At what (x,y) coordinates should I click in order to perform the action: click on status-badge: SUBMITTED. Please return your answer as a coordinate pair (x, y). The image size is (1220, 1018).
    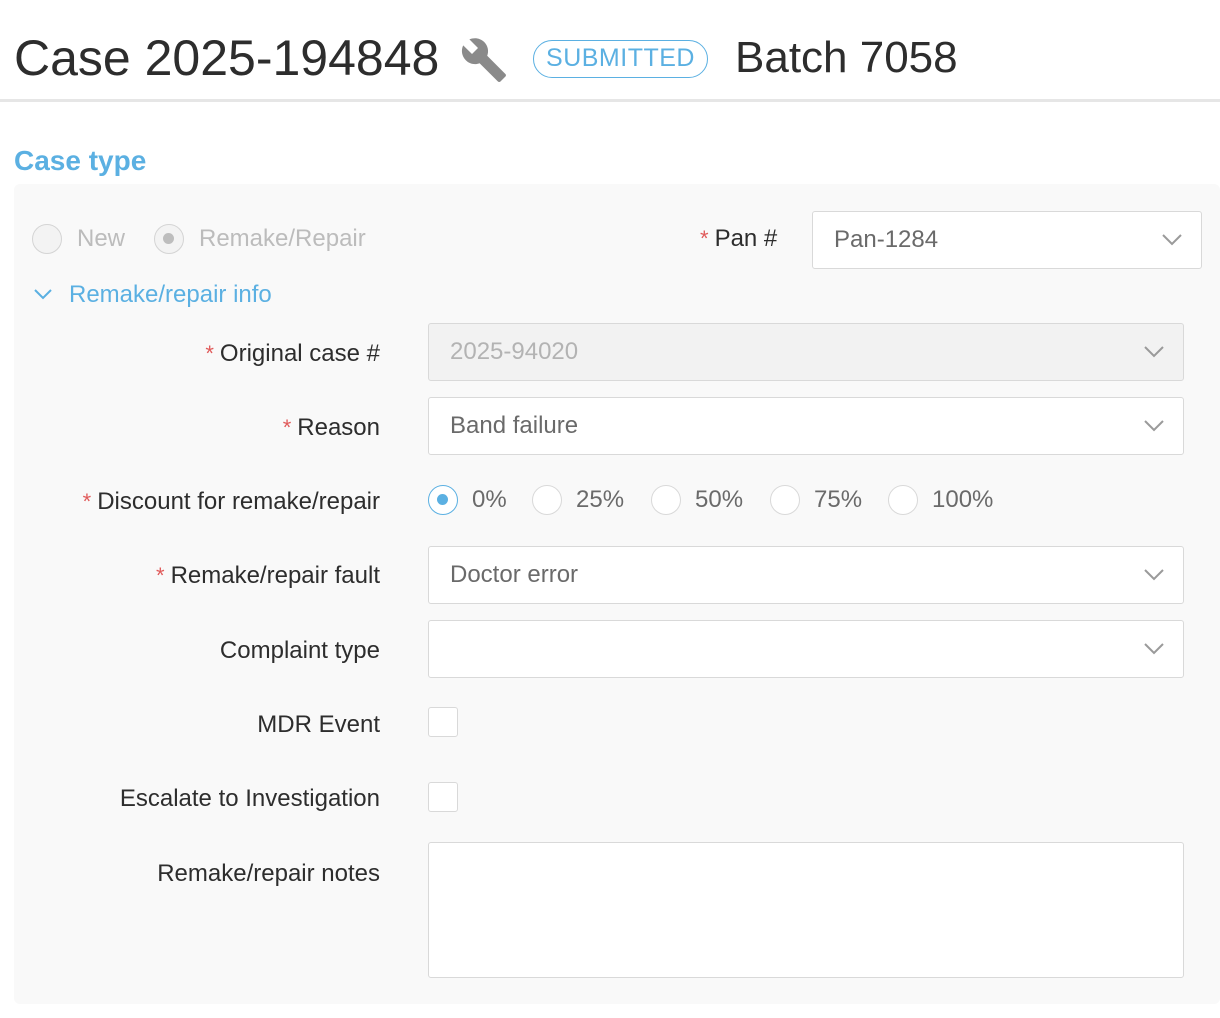
    Looking at the image, I should click on (620, 59).